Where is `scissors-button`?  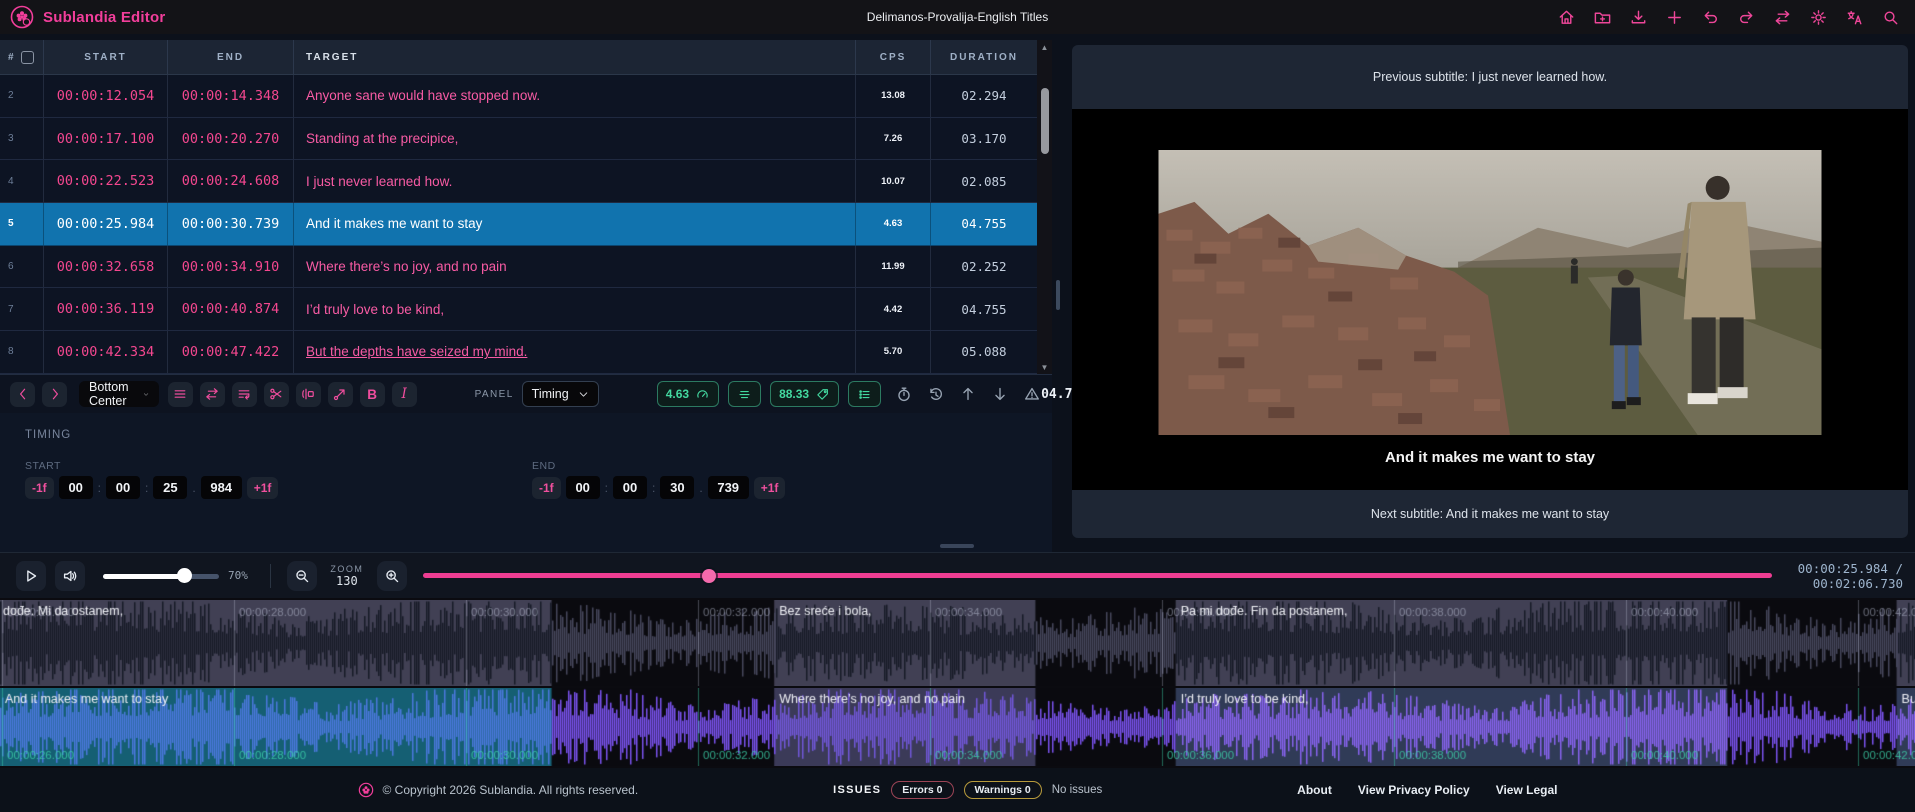 scissors-button is located at coordinates (276, 394).